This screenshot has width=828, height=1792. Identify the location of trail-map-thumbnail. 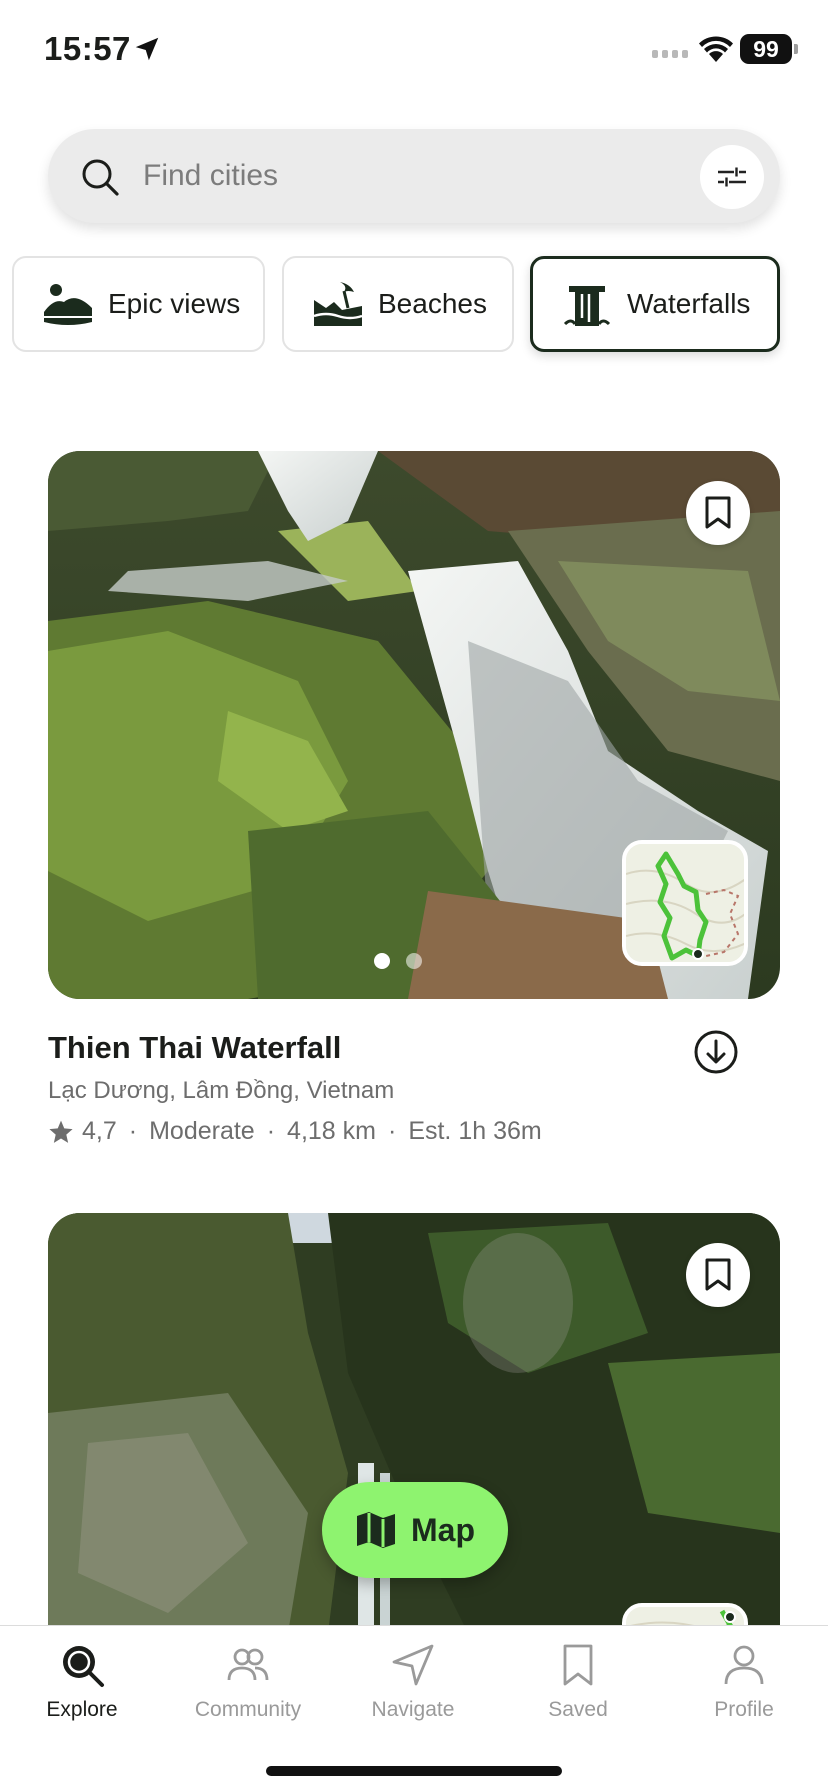
(685, 903).